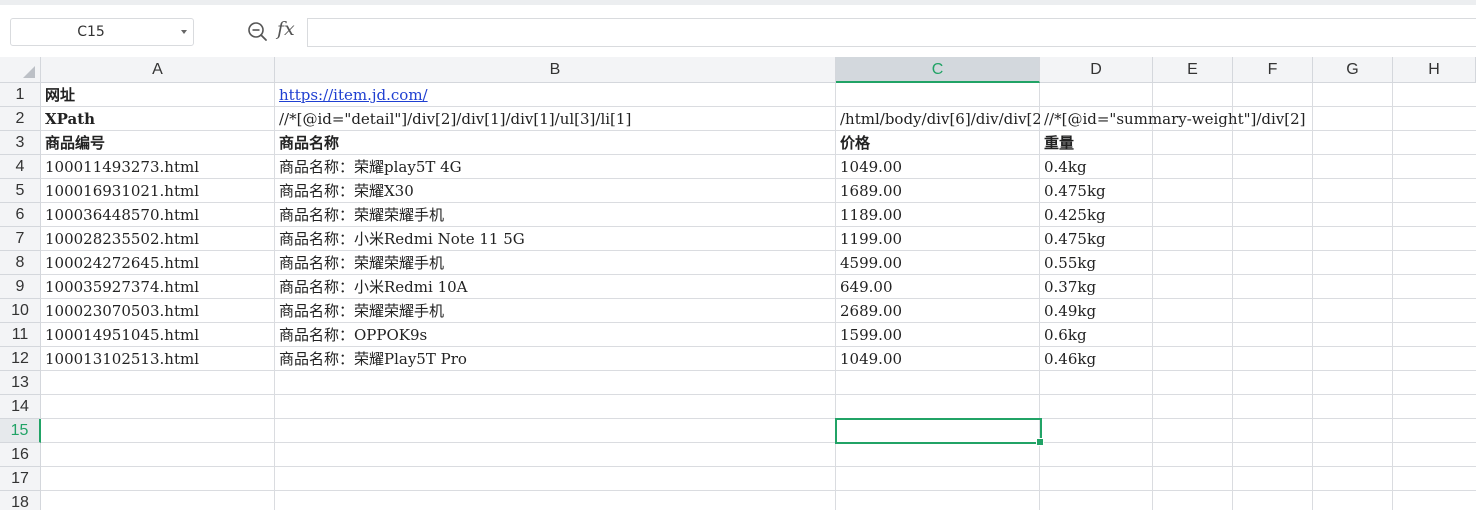  I want to click on name-box-value: C15, so click(91, 32).